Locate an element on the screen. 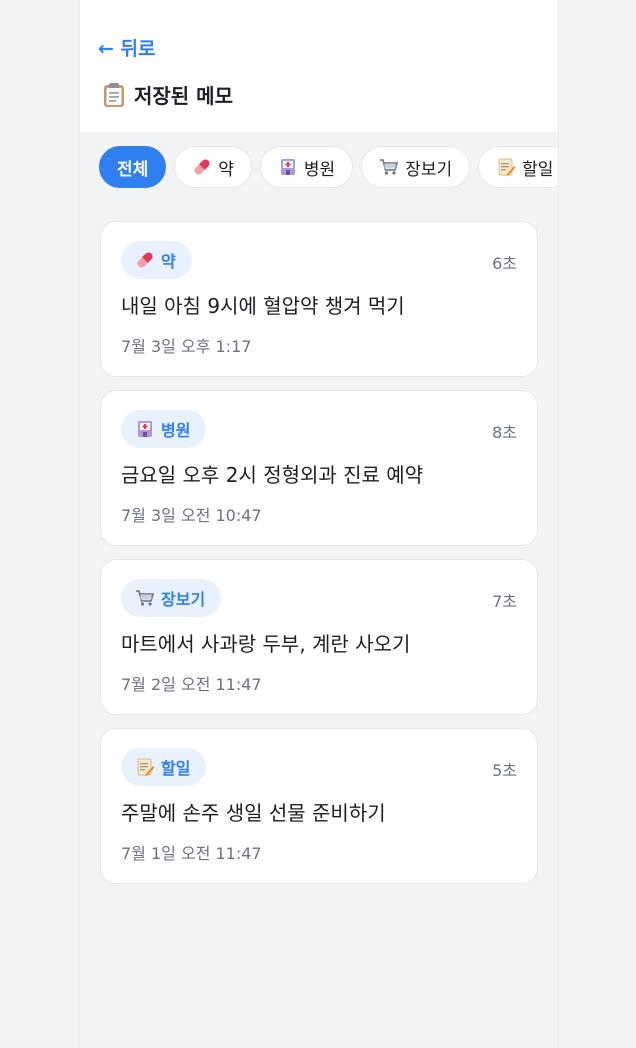  memo-card: 할일 5초 주말에 손주 생일 선물 준비하기 7월 1일 오전 11:47 is located at coordinates (319, 806).